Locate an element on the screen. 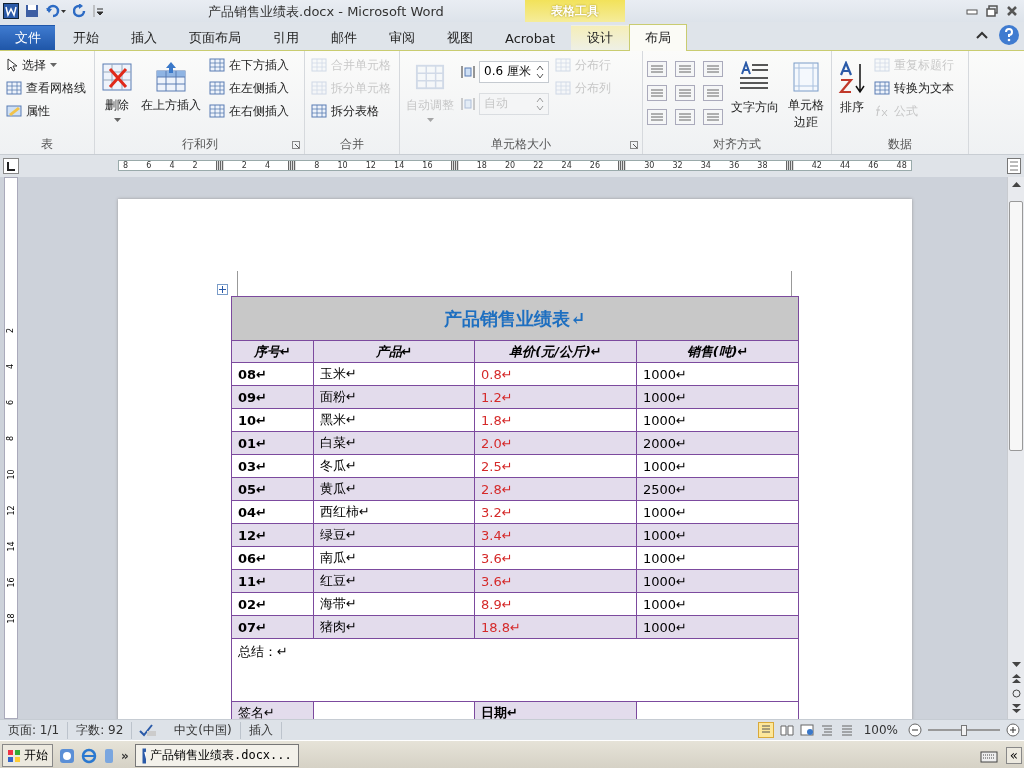 This screenshot has width=1024, height=768. ribbon-button: 属性 is located at coordinates (46, 111).